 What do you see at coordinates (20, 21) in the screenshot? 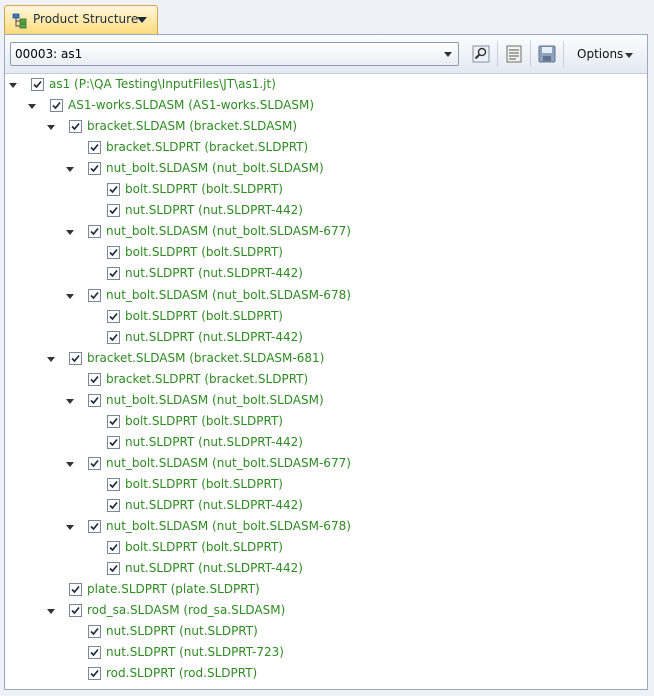
I see `hierarchy-icon` at bounding box center [20, 21].